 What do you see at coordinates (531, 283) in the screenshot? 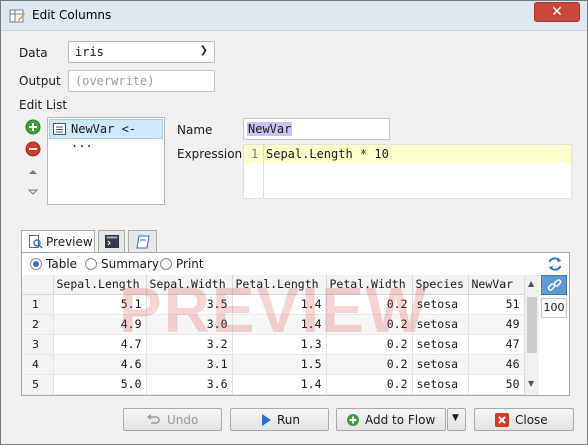
I see `scroll-up-icon: ▲` at bounding box center [531, 283].